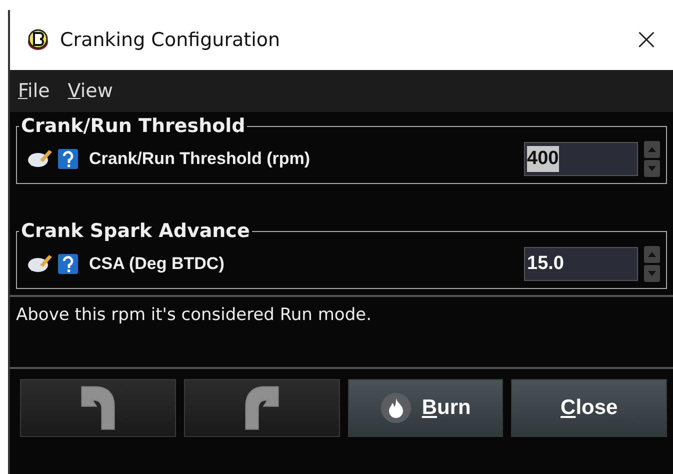 This screenshot has height=474, width=673. Describe the element at coordinates (90, 91) in the screenshot. I see `menu-item: View` at that location.